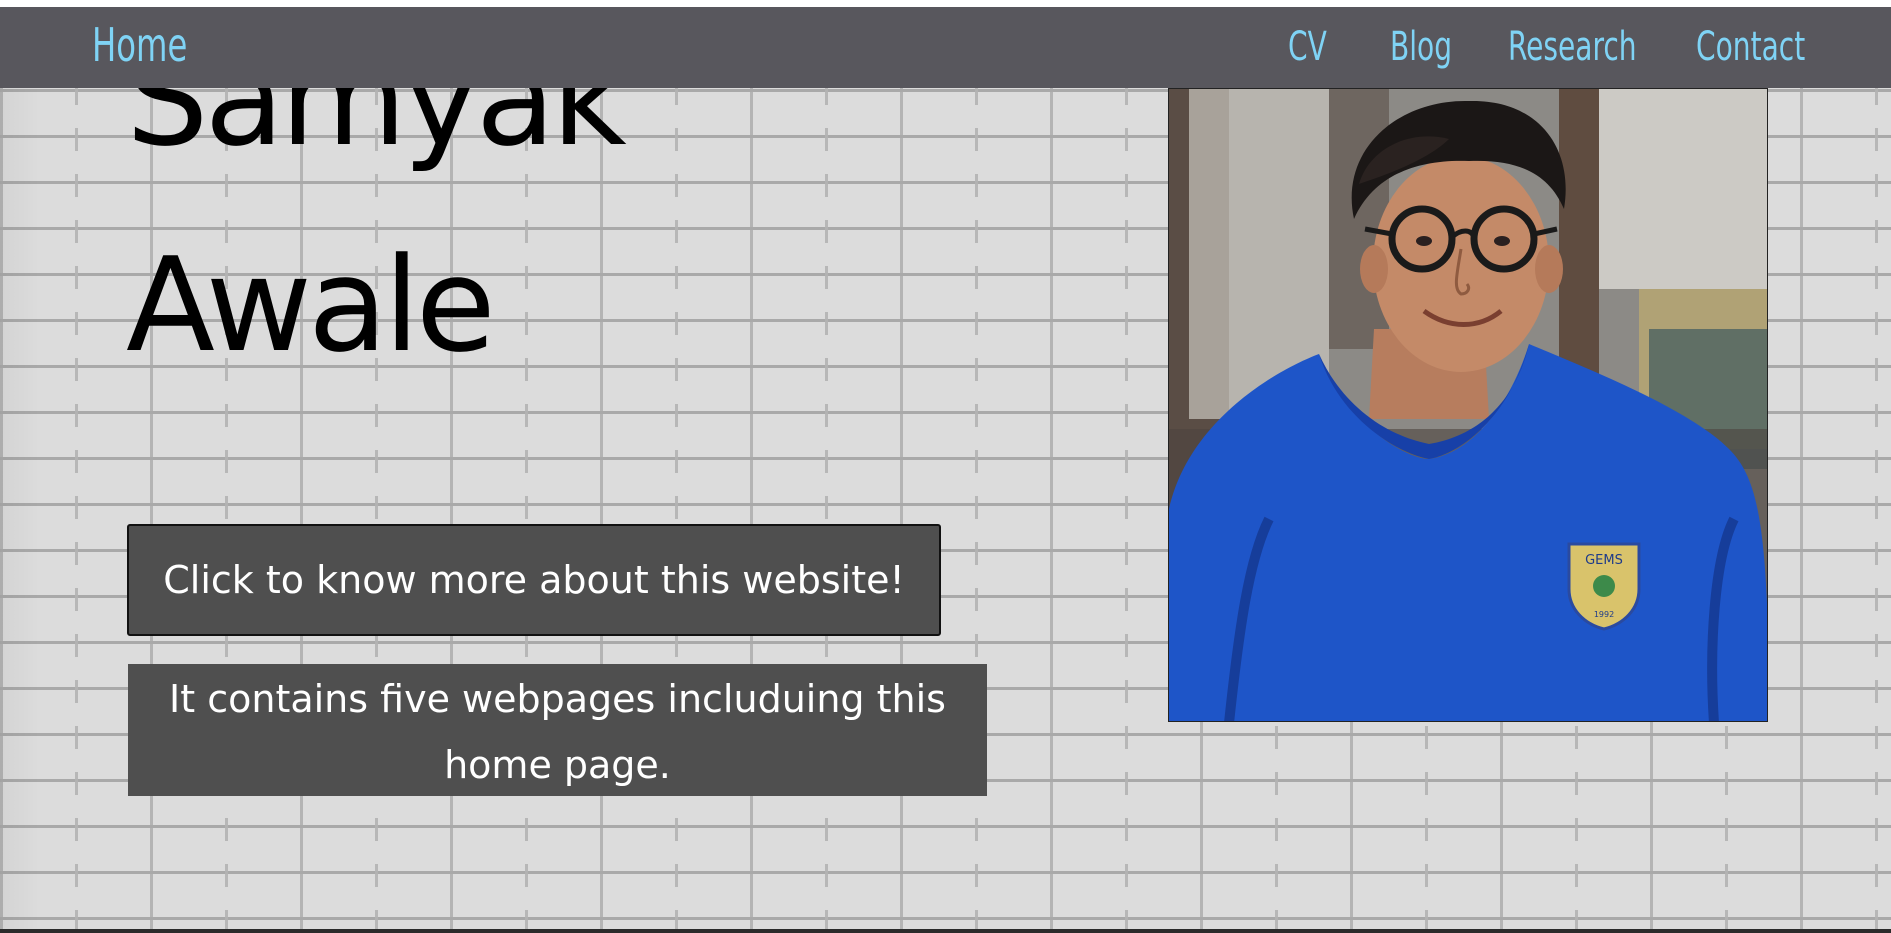  What do you see at coordinates (945, 931) in the screenshot?
I see `bottom-edge` at bounding box center [945, 931].